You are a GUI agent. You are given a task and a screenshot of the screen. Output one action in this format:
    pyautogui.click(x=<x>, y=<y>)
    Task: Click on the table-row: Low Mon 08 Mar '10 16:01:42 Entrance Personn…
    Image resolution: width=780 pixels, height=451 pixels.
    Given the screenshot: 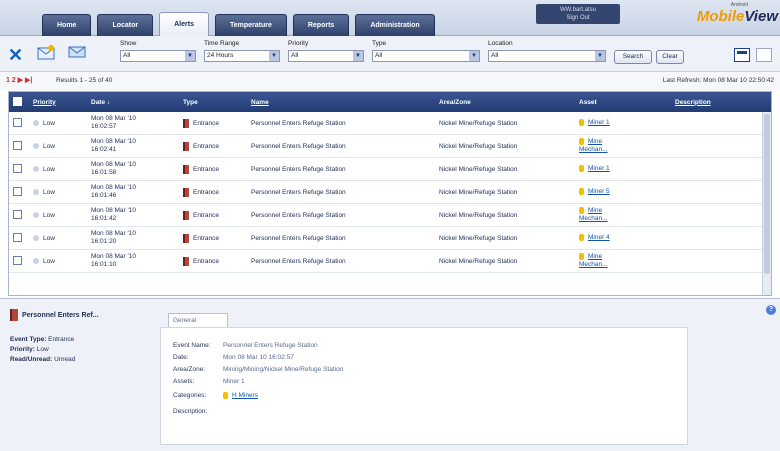 What is the action you would take?
    pyautogui.click(x=390, y=215)
    